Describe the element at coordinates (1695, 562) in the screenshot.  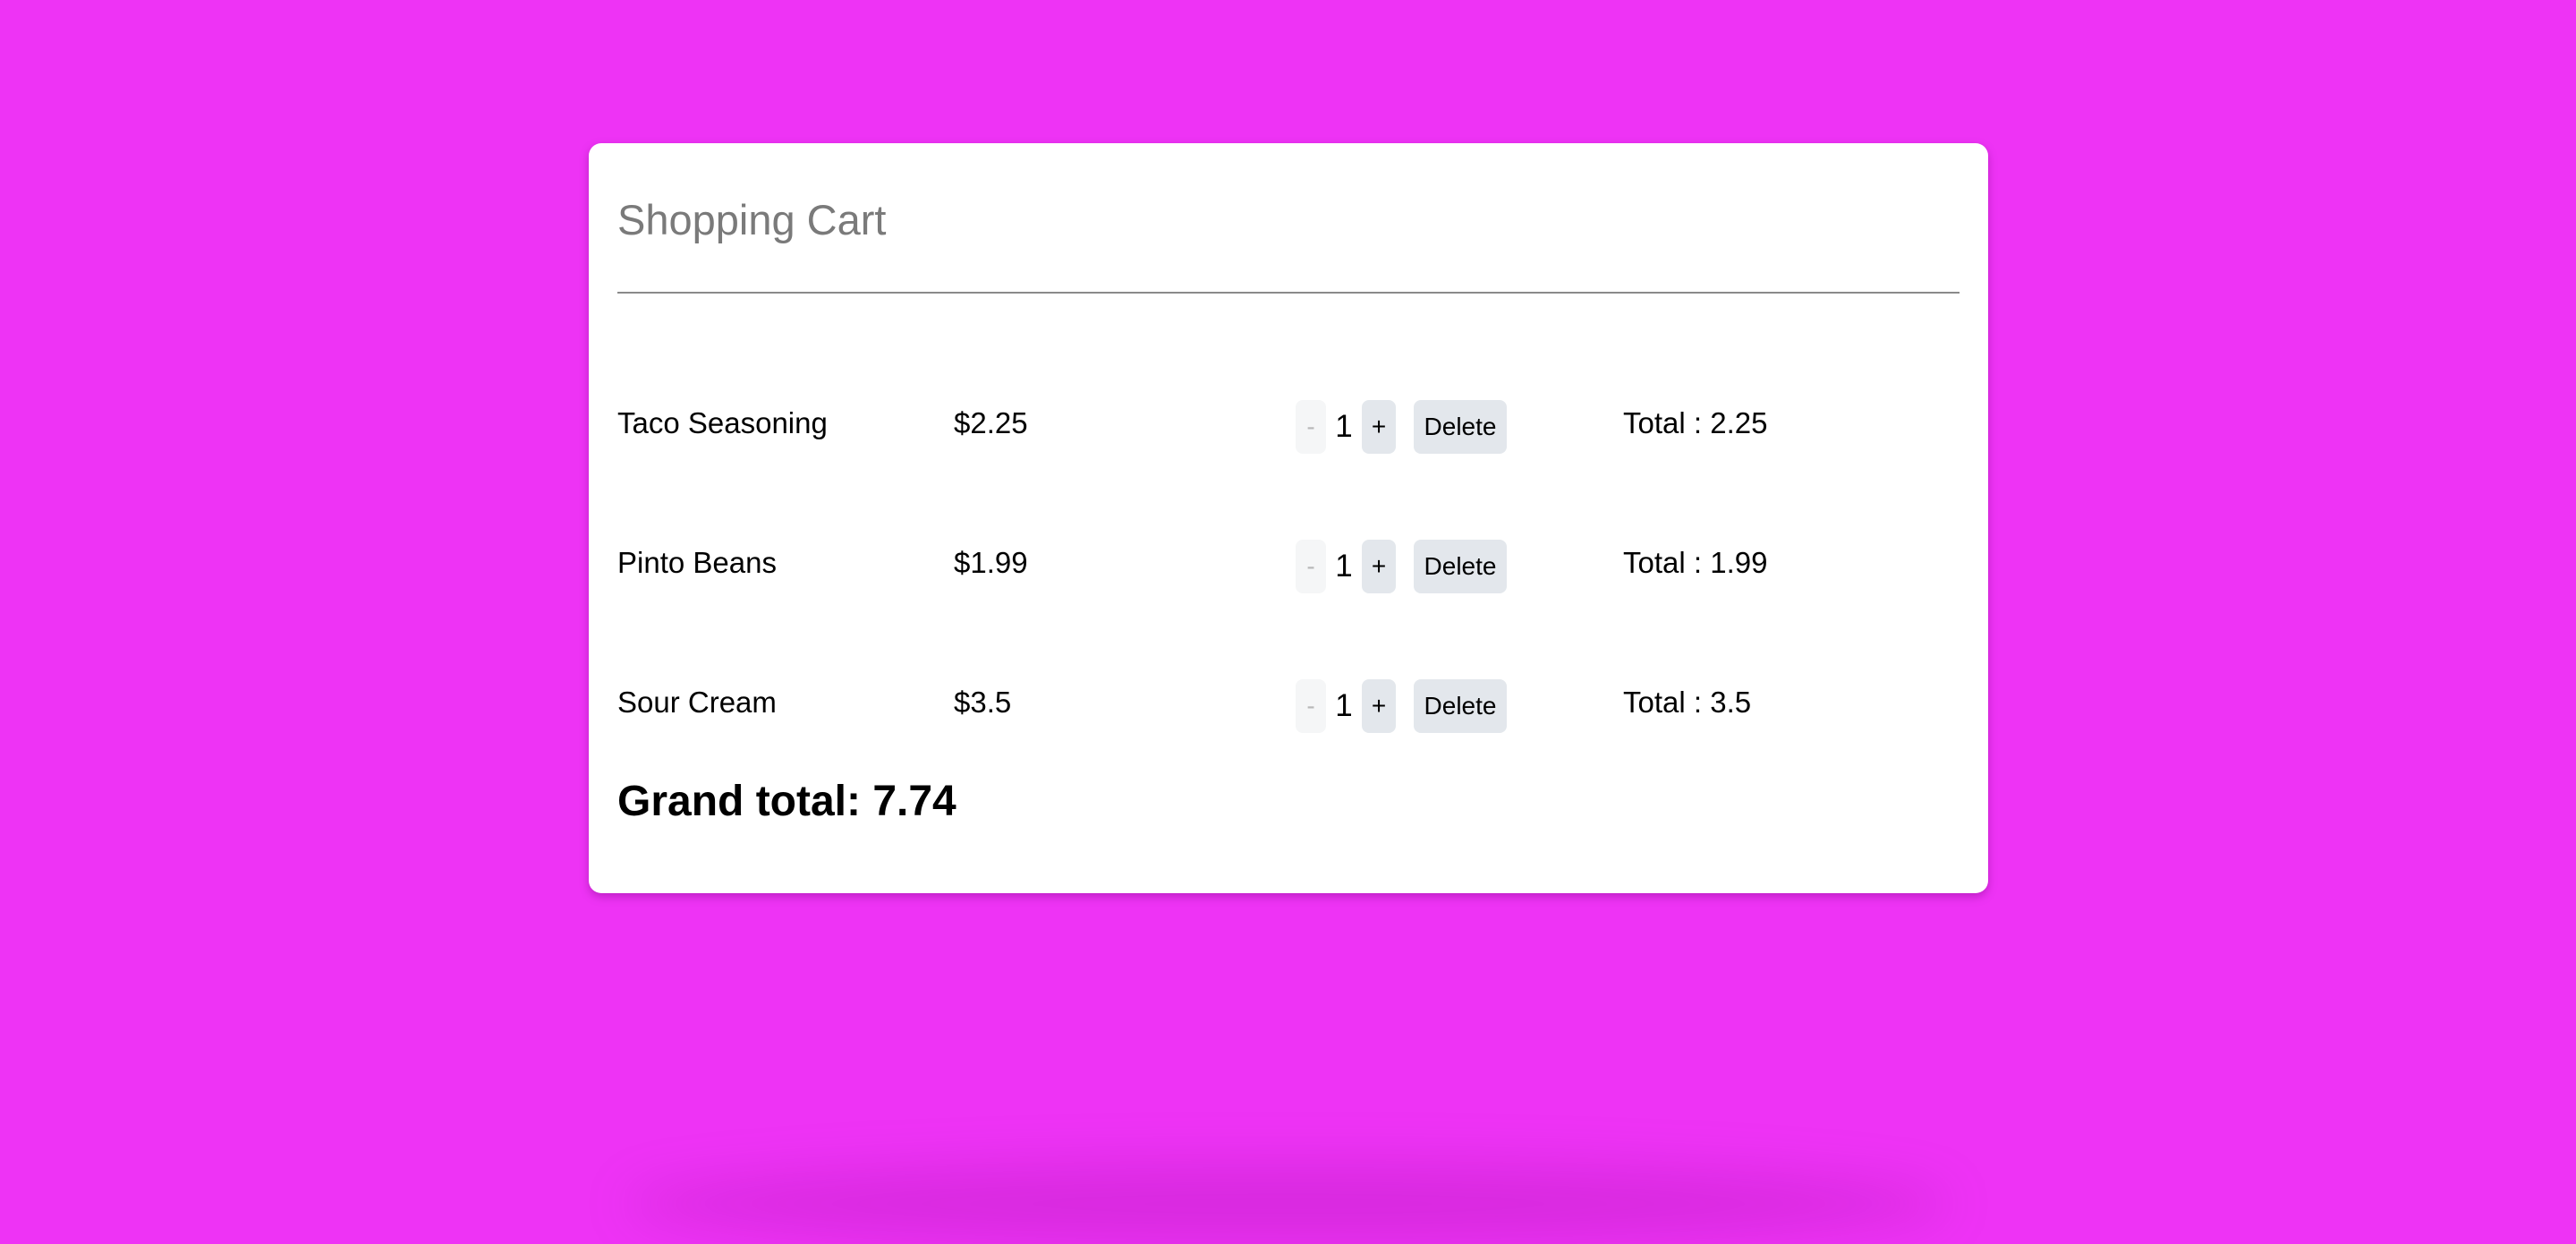
I see `item-total: Total : 1.99` at that location.